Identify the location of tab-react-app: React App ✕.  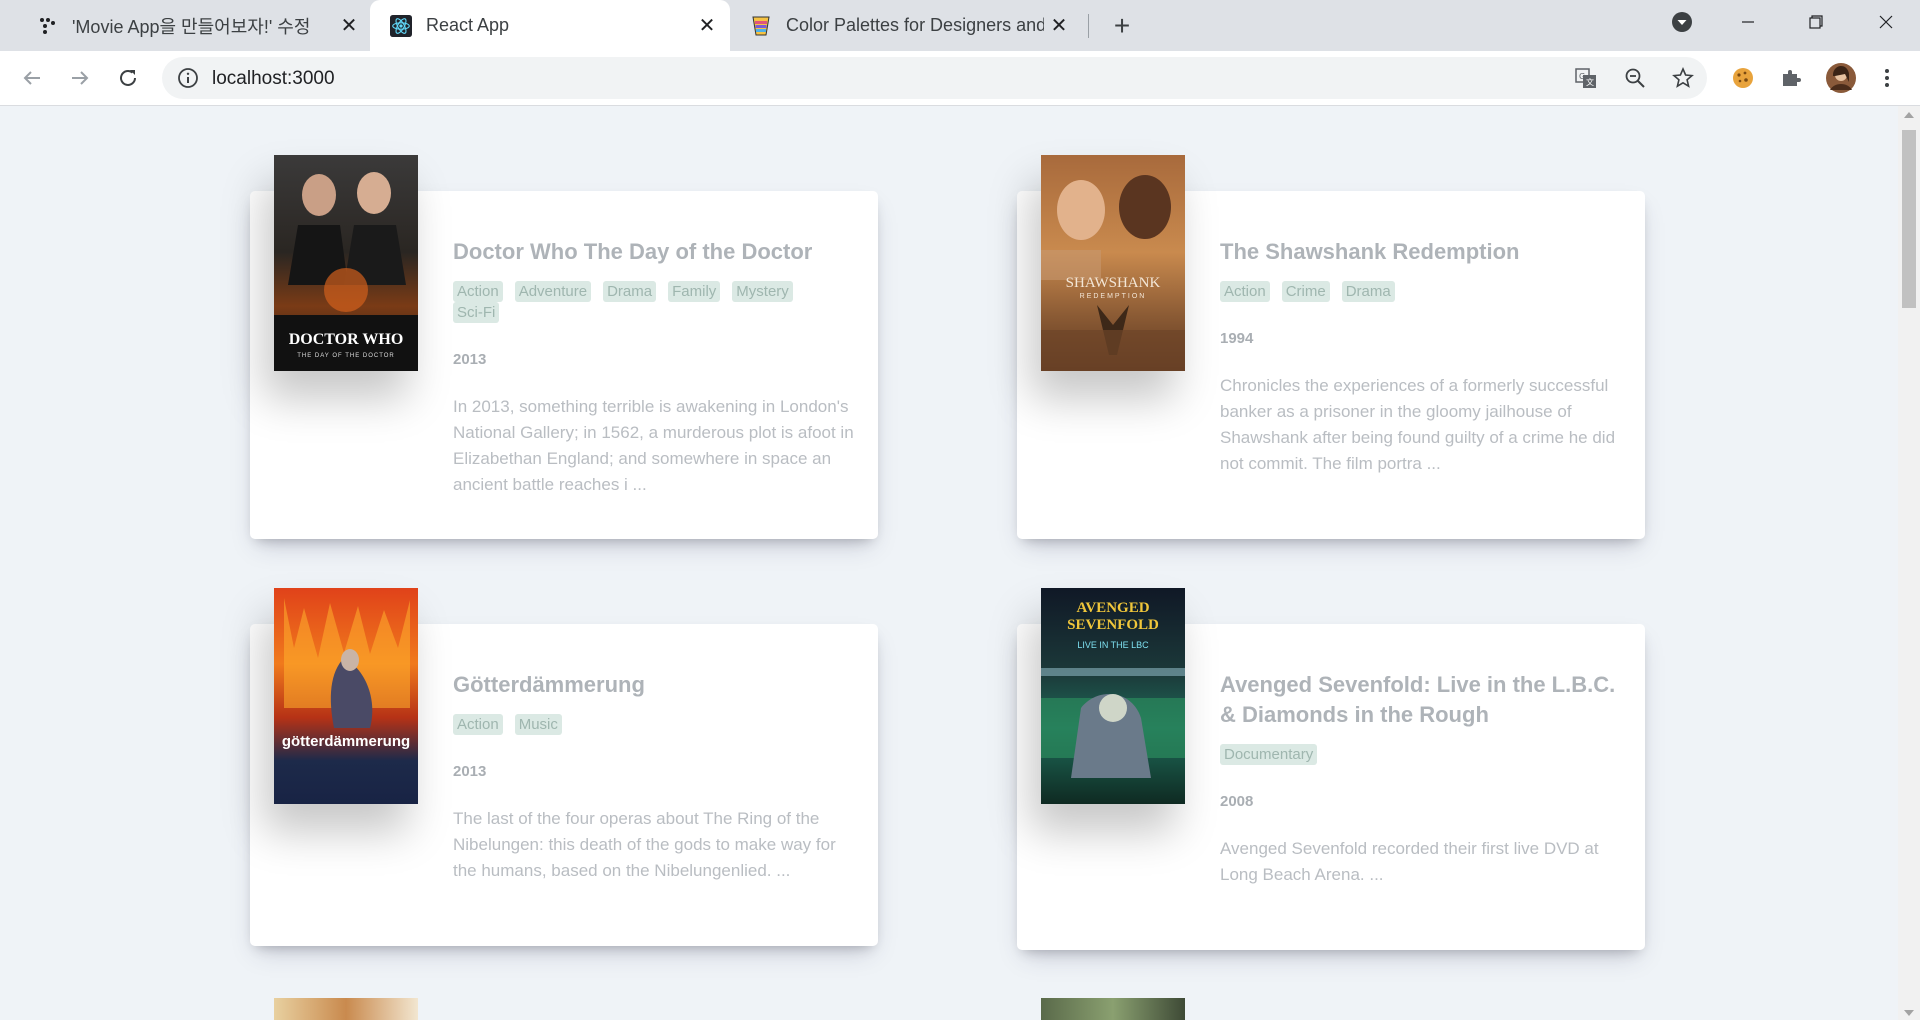
(550, 25).